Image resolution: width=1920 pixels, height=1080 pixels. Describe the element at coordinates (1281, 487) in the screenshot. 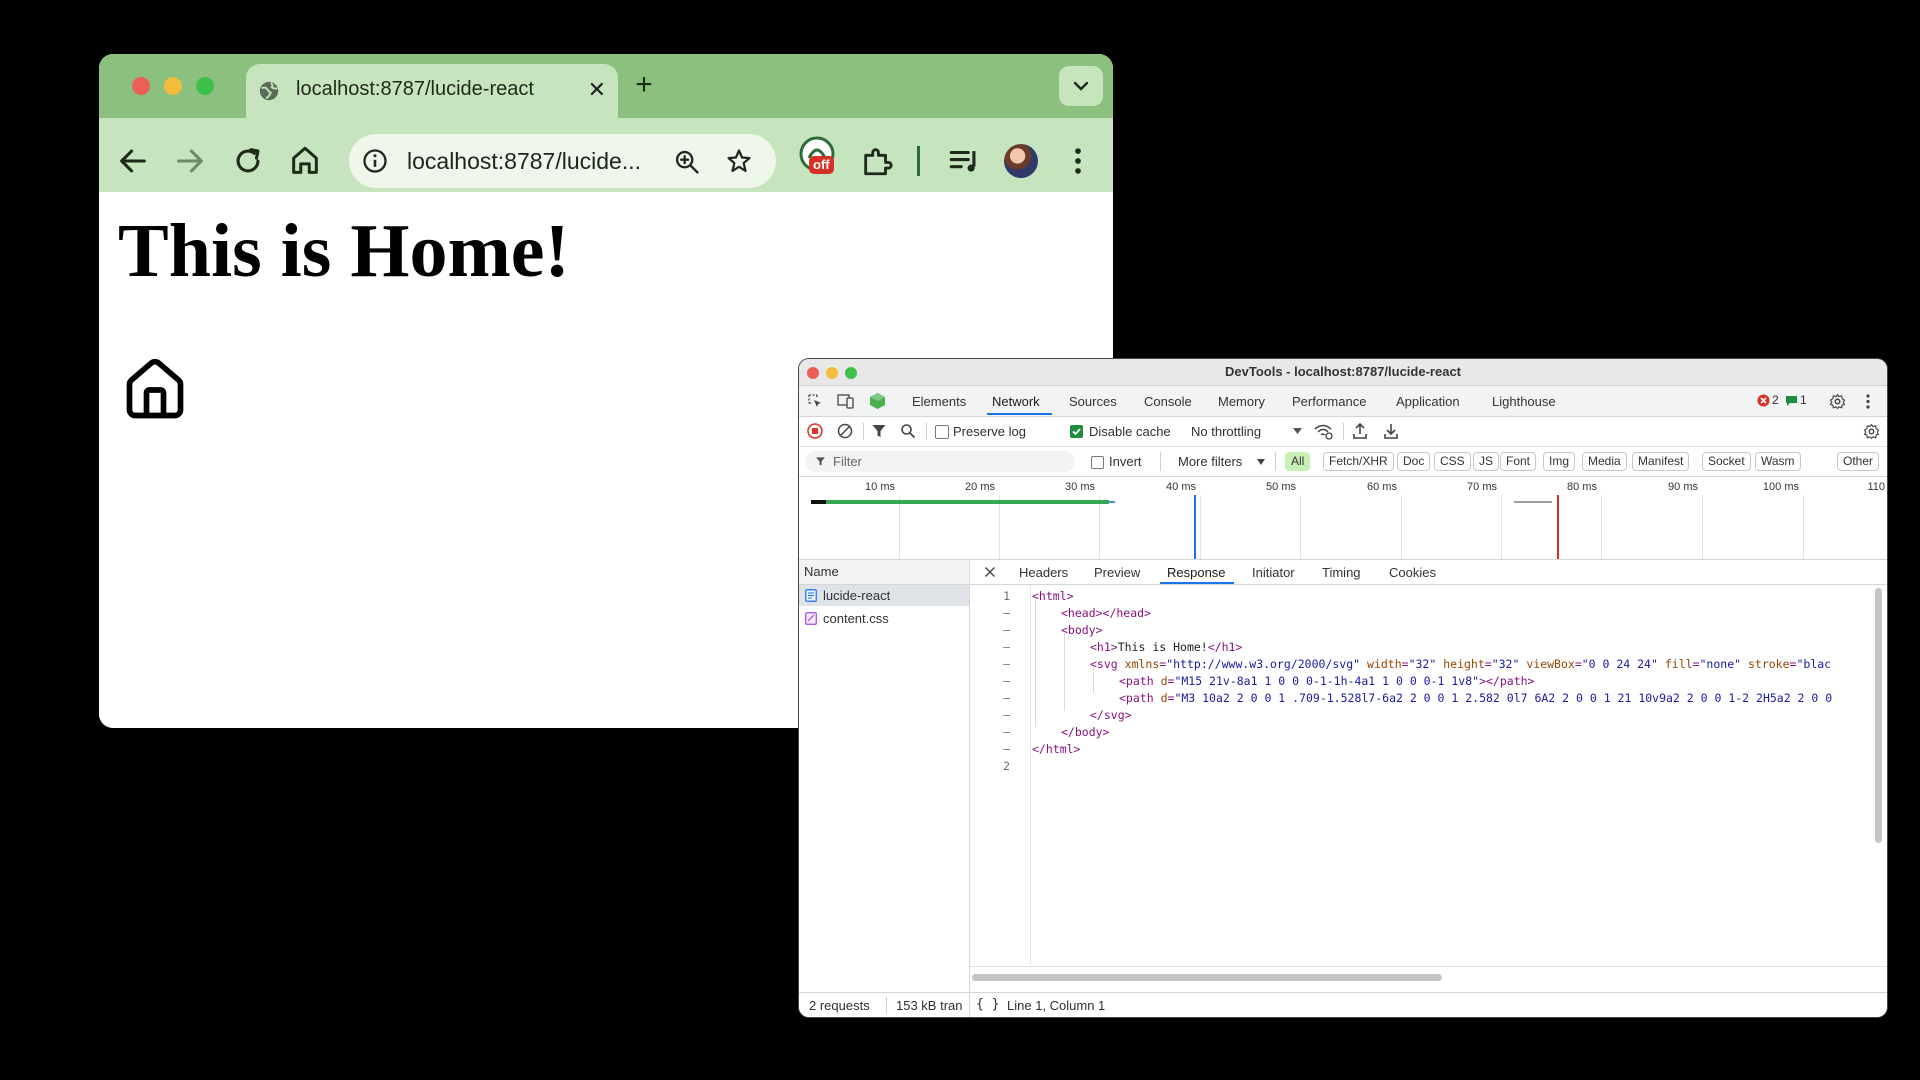

I see `timeline-tick: 50 ms` at that location.